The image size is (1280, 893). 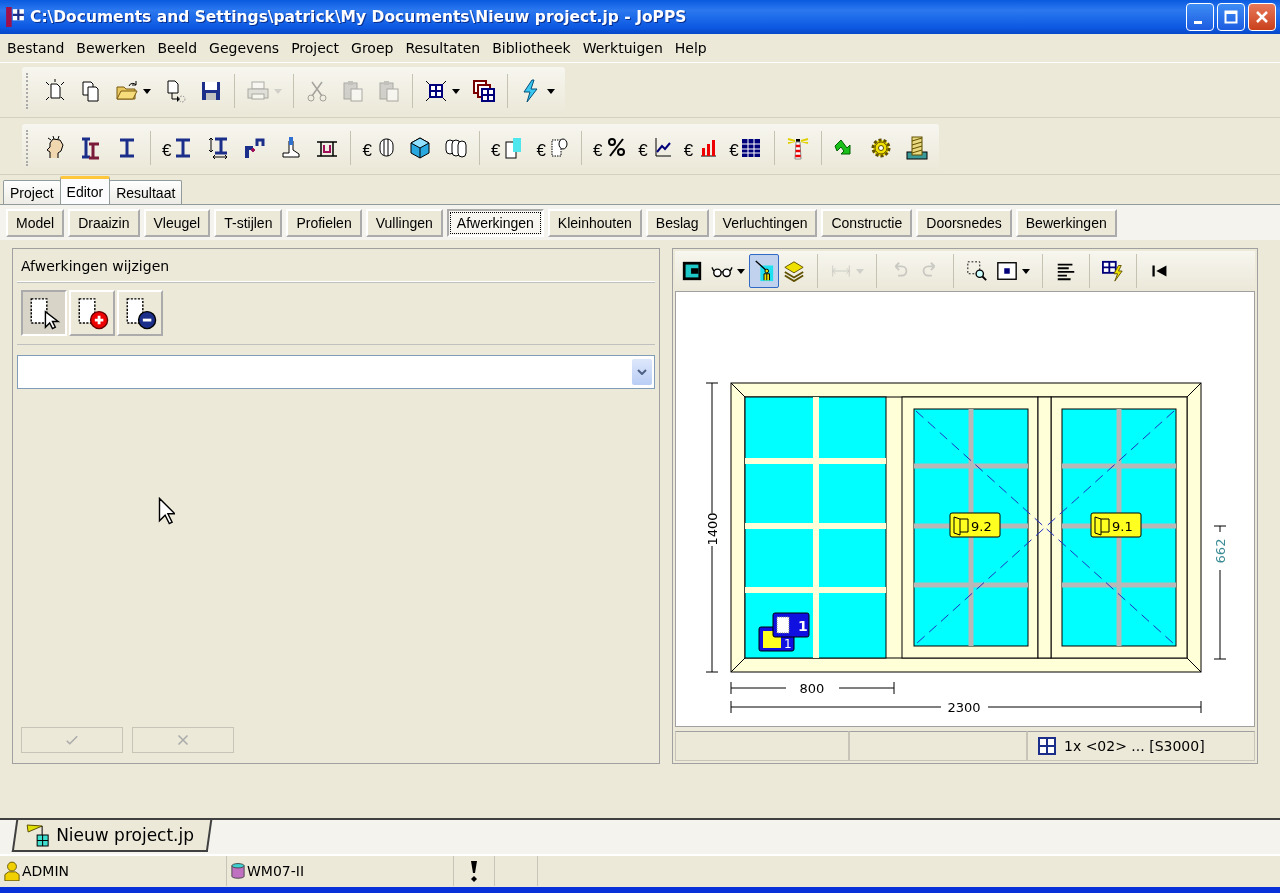 I want to click on tab: Bewerkingen, so click(x=1066, y=222).